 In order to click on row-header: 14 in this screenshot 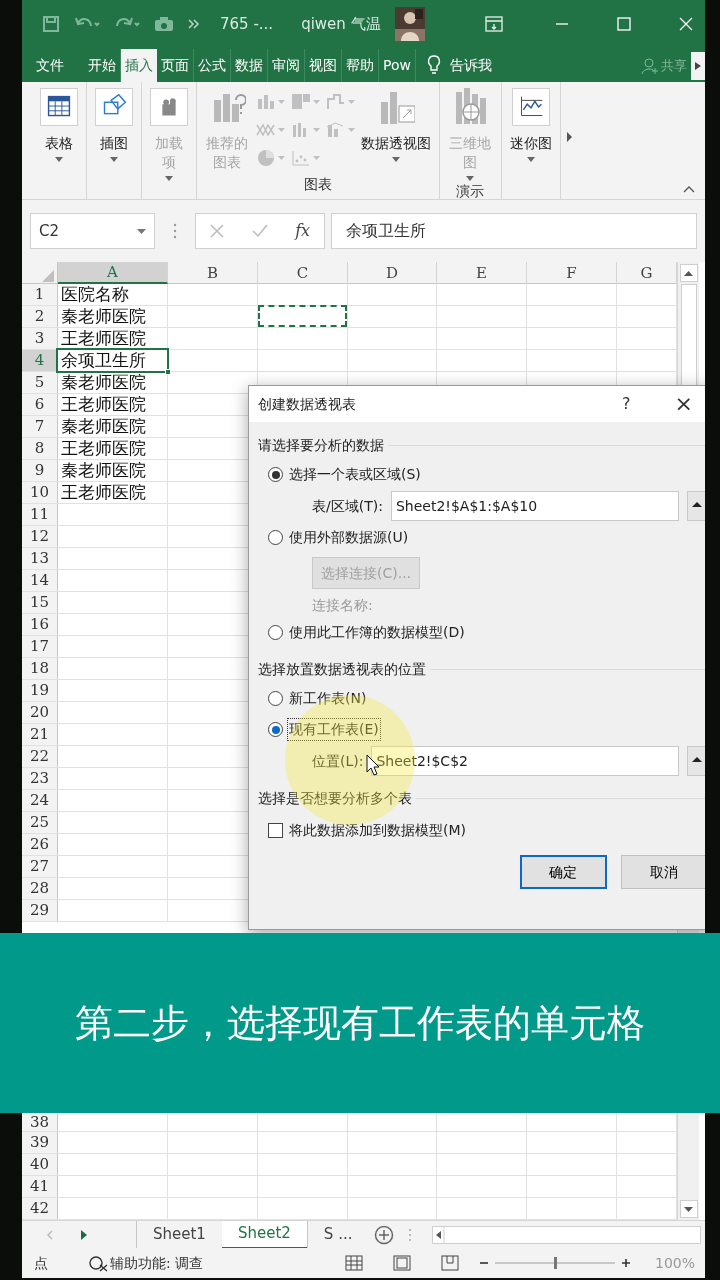, I will do `click(40, 580)`.